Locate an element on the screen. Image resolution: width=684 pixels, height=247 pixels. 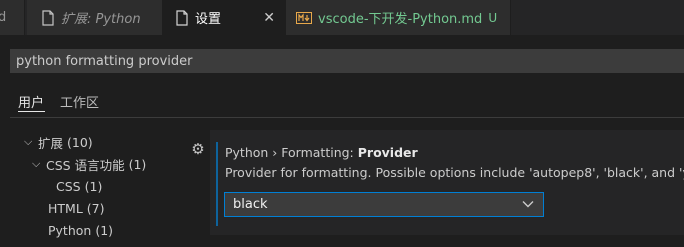
toc-label: 扩展 is located at coordinates (51, 143).